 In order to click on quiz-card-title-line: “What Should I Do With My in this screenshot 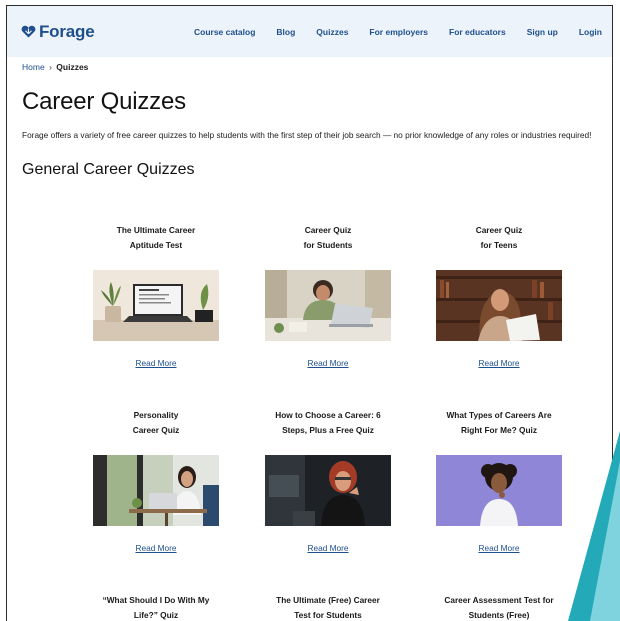, I will do `click(156, 600)`.